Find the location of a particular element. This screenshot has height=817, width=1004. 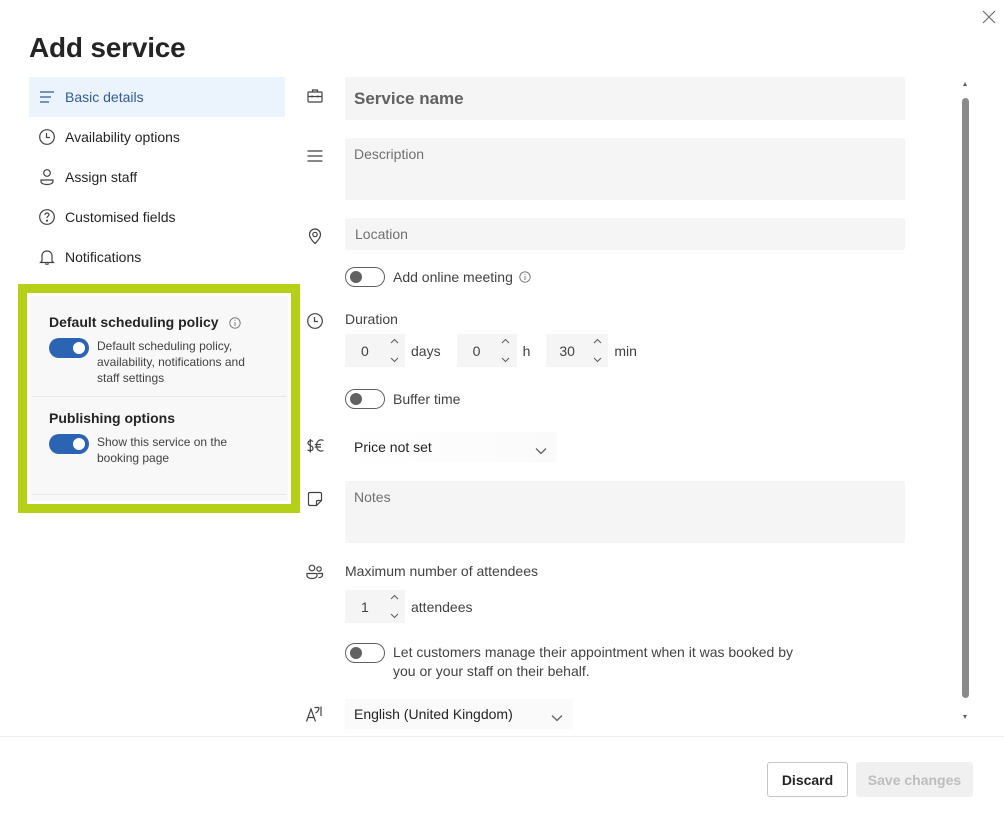

save-changes-button: Save changes is located at coordinates (914, 779).